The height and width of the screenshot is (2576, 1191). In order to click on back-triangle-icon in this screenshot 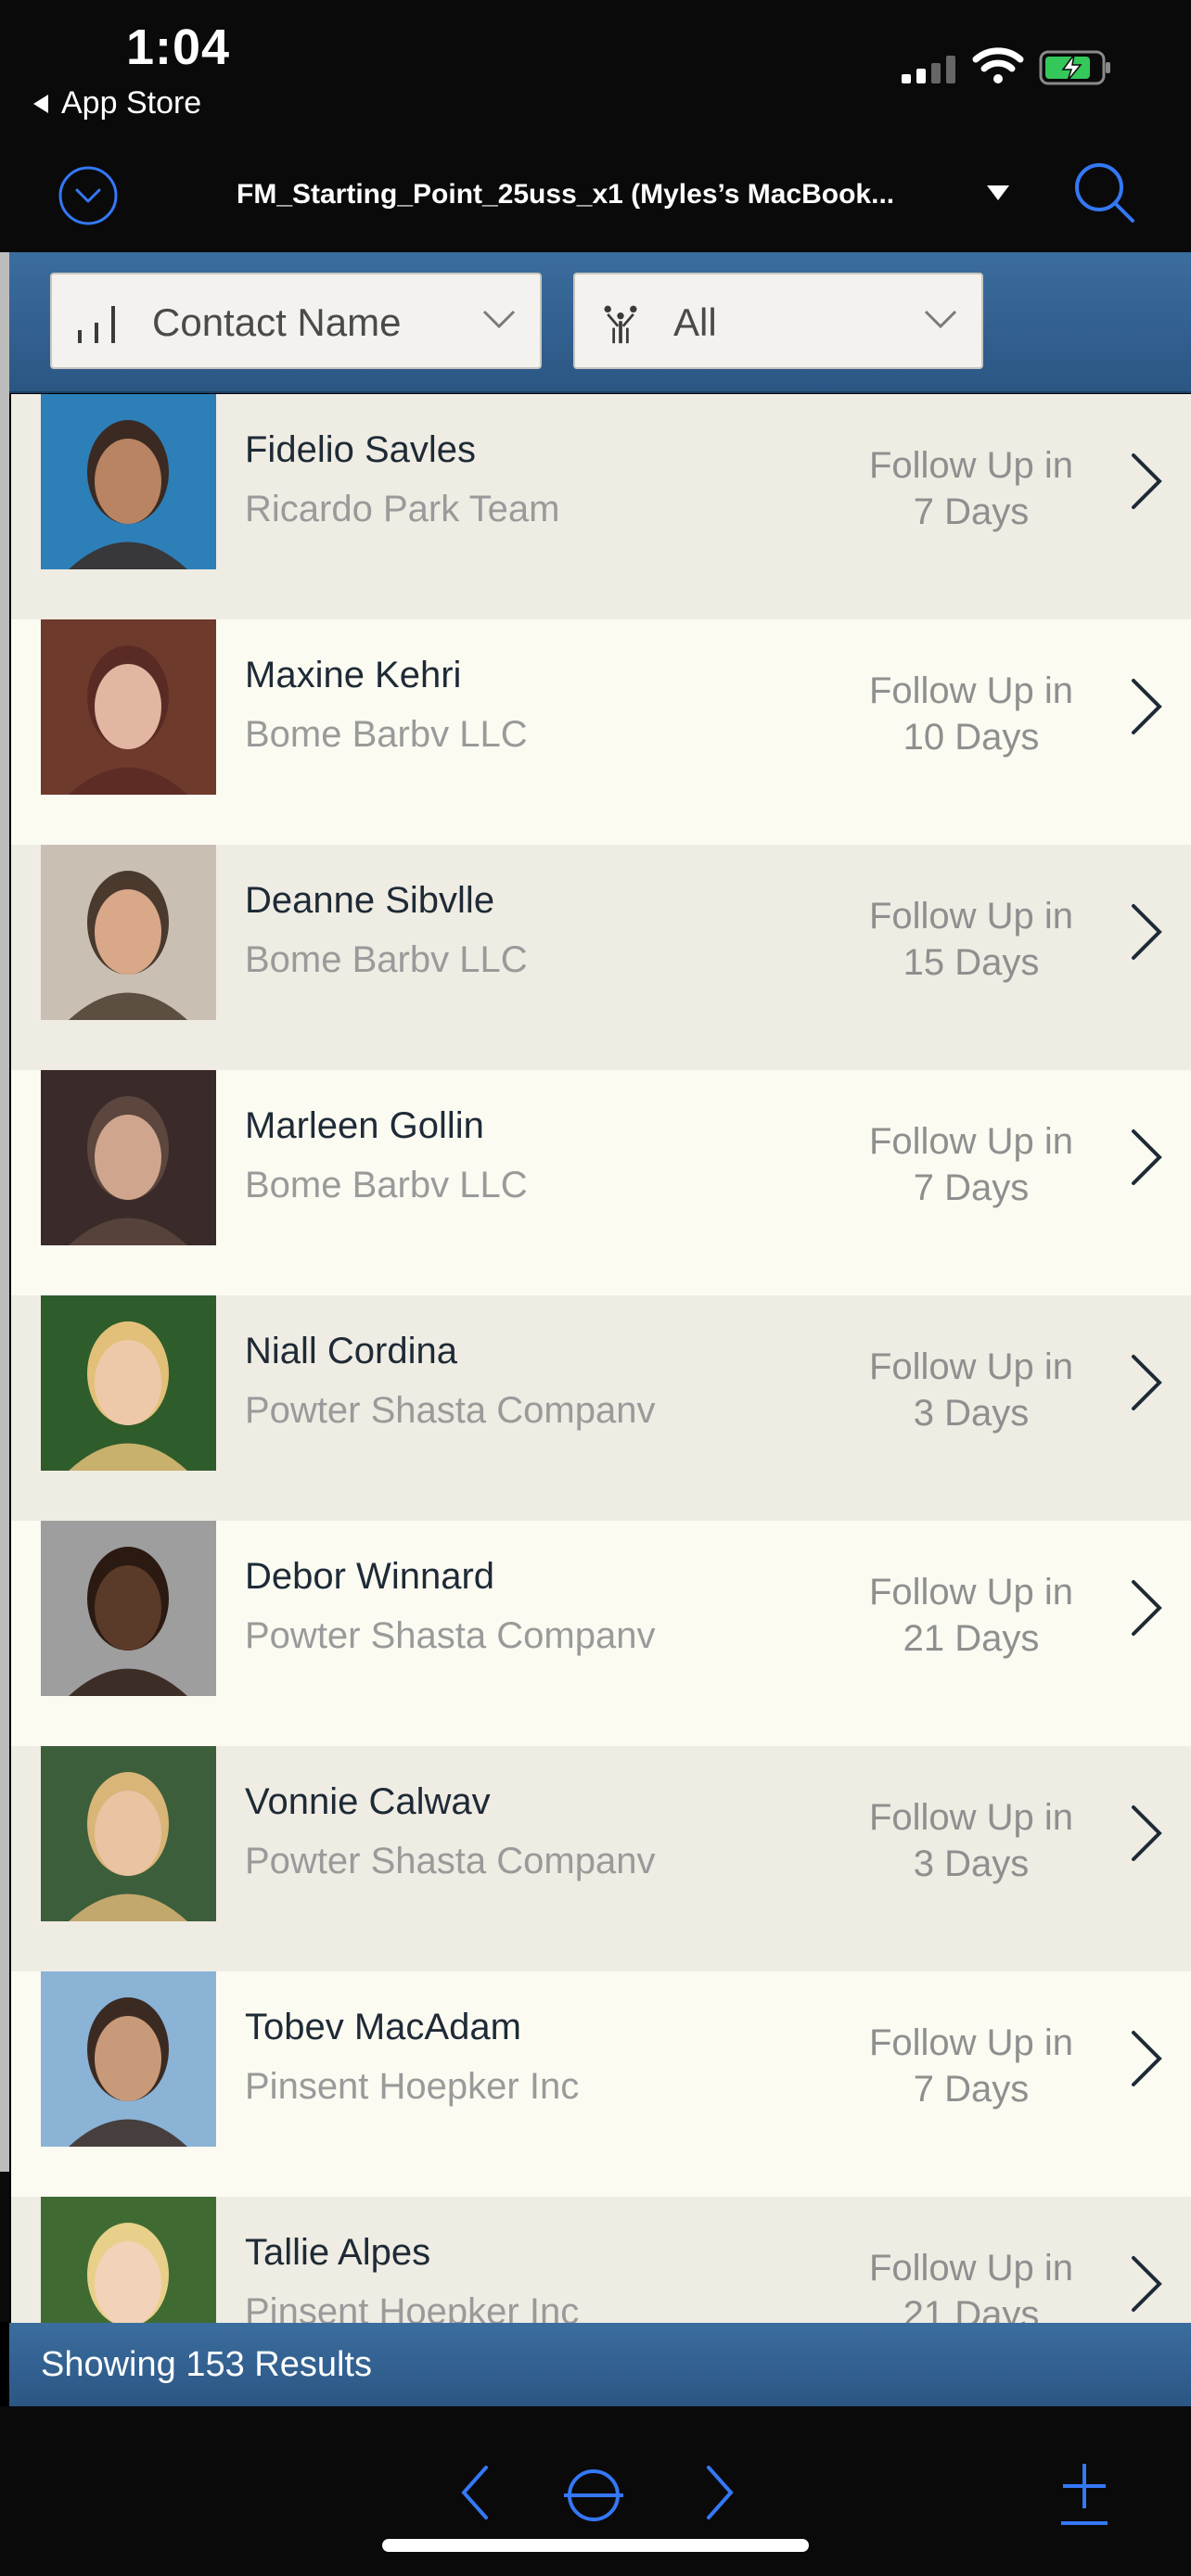, I will do `click(40, 103)`.